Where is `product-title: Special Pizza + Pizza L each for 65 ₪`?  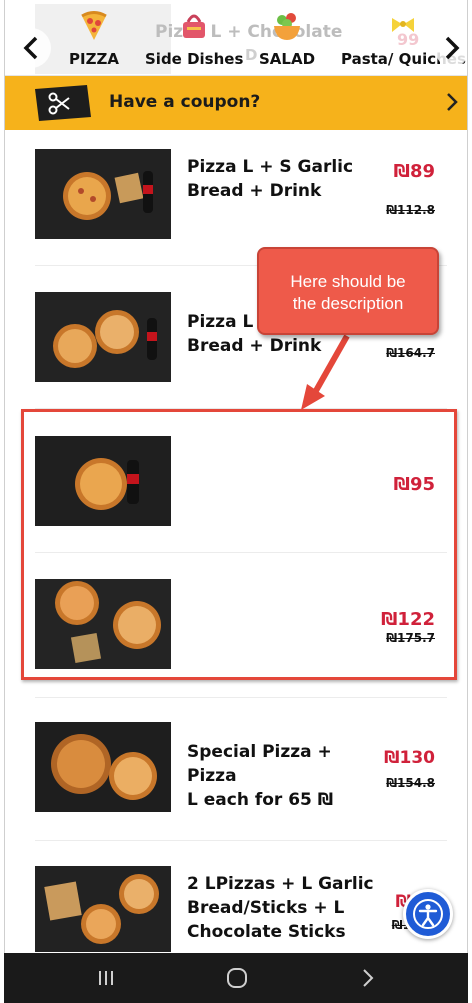 product-title: Special Pizza + Pizza L each for 65 ₪ is located at coordinates (287, 776).